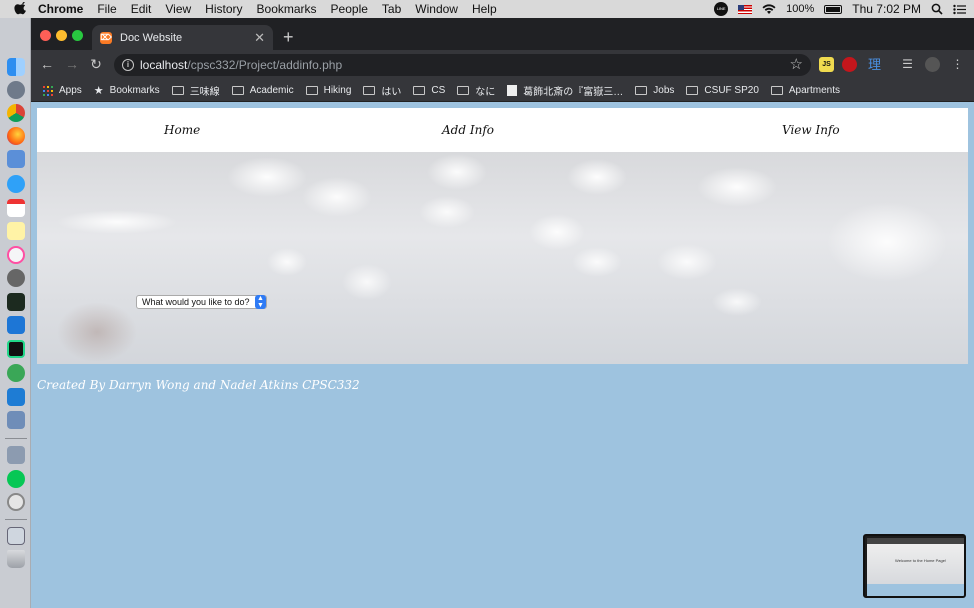  Describe the element at coordinates (721, 9) in the screenshot. I see `line-status-icon: LINE` at that location.